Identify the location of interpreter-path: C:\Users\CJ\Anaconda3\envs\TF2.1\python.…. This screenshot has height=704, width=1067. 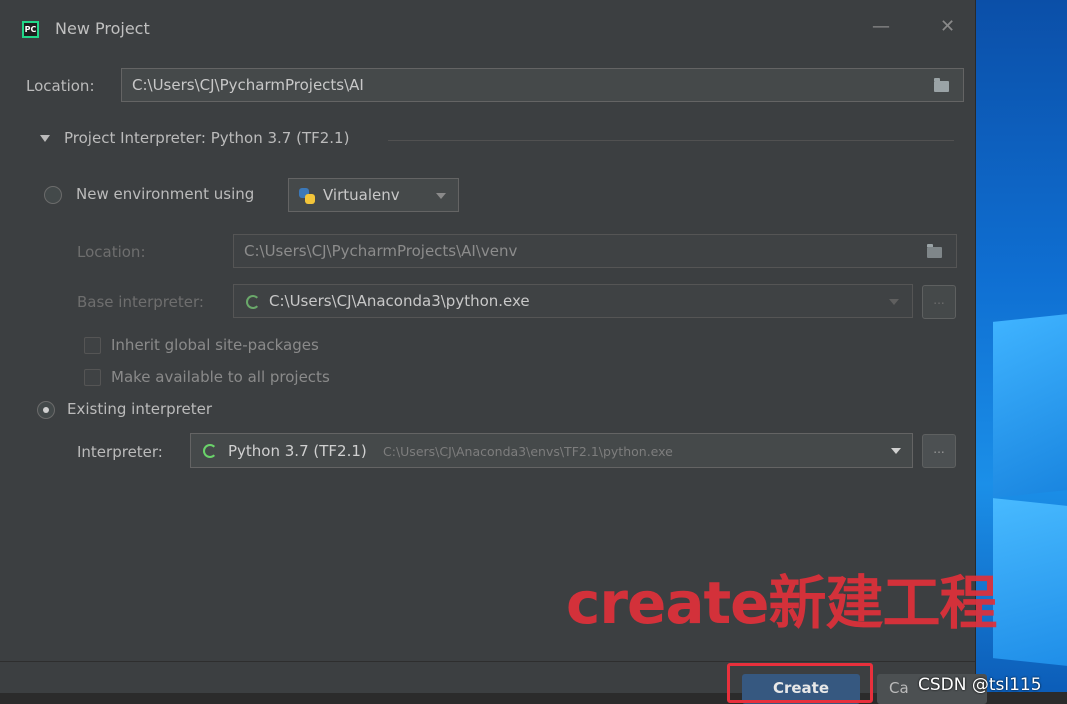
(528, 451).